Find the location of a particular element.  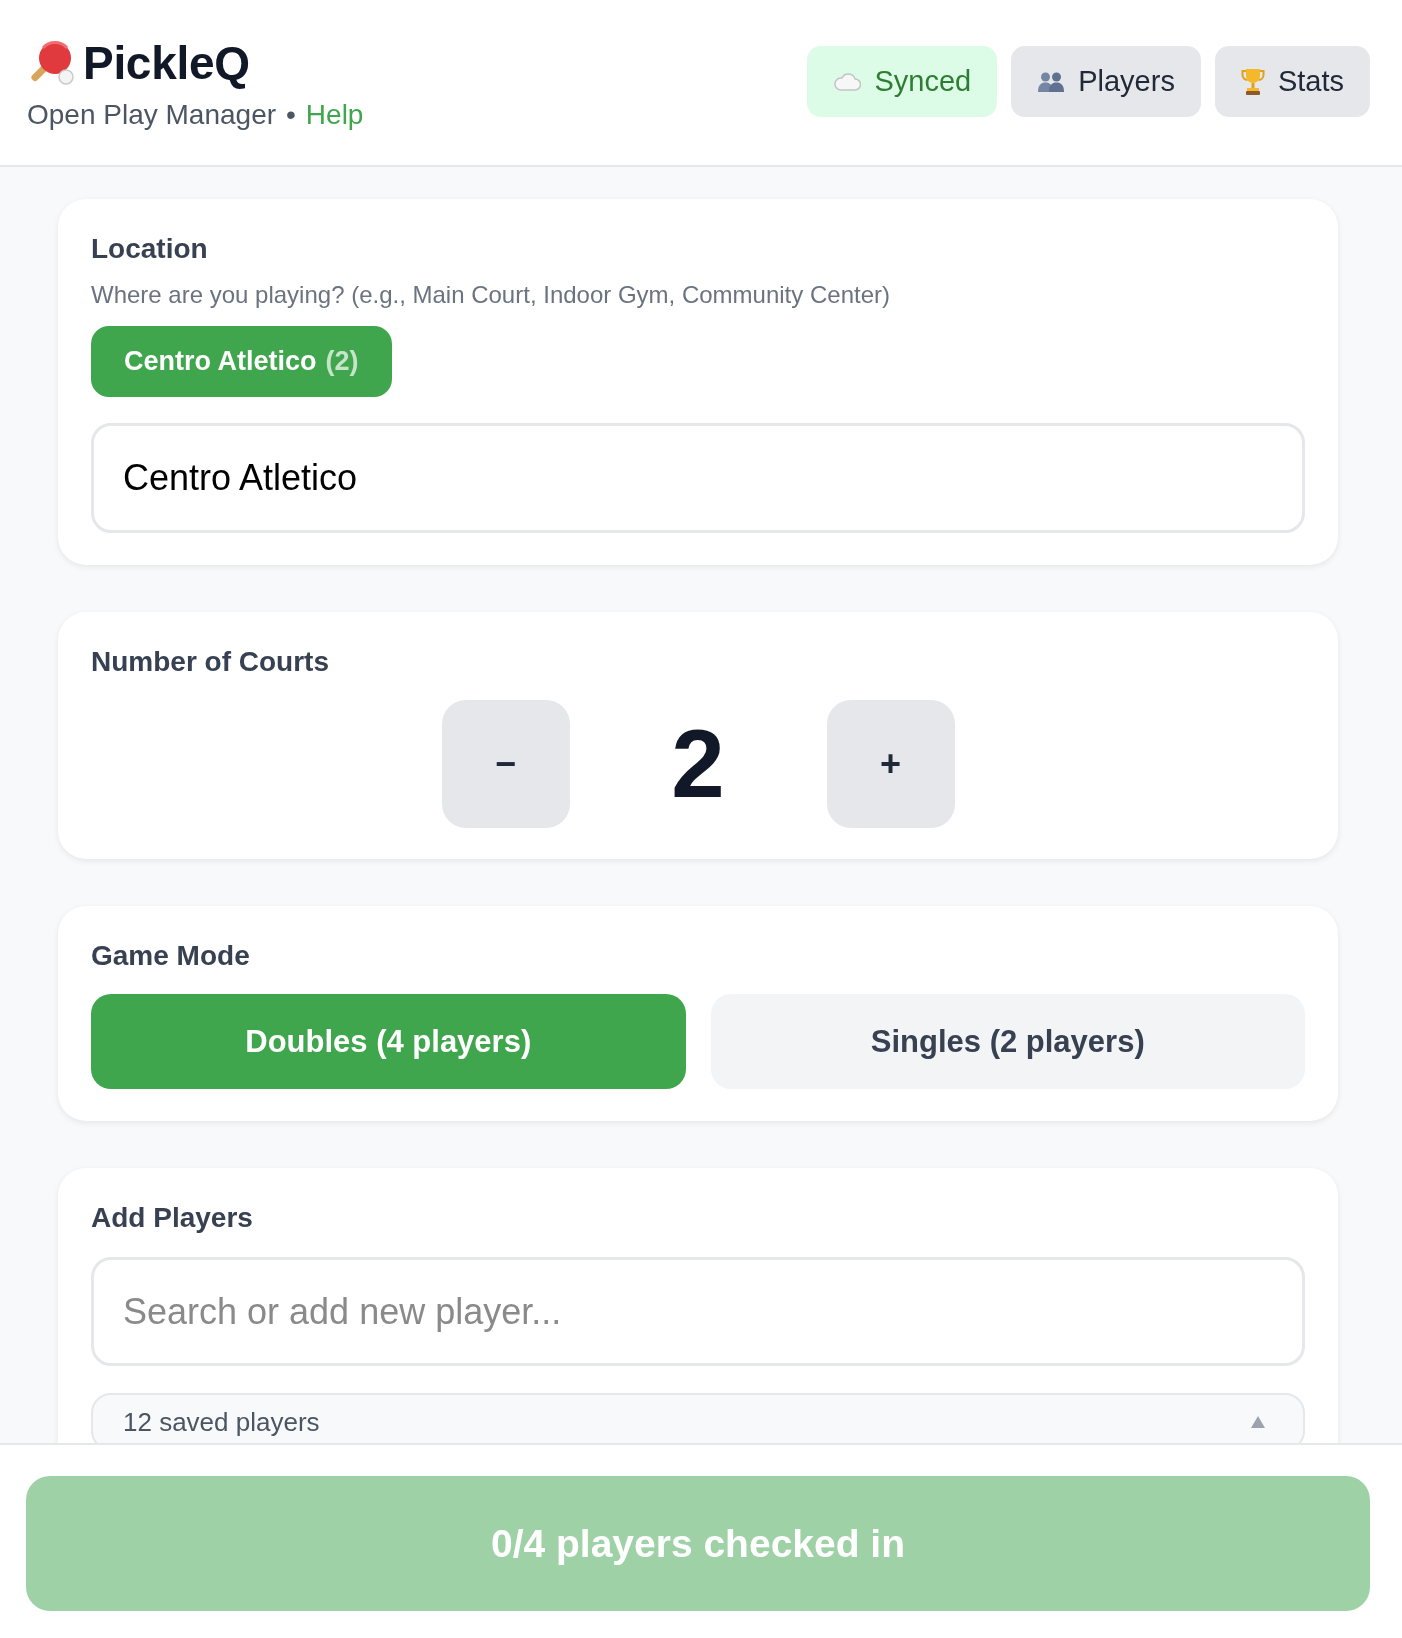

stats-button: Stats is located at coordinates (1292, 81).